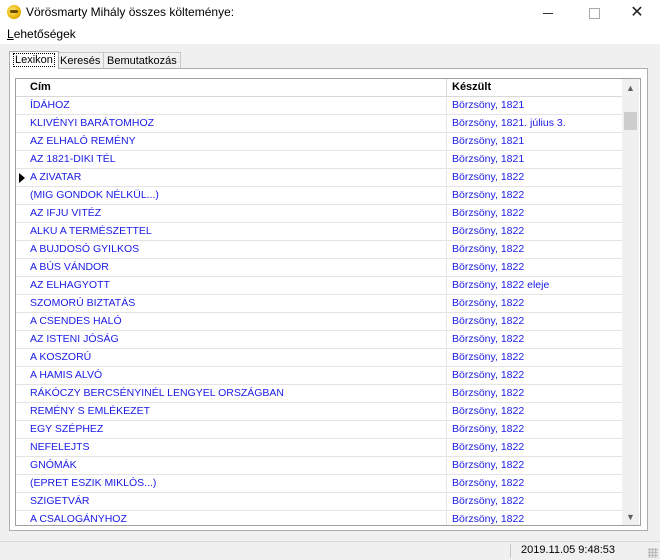  Describe the element at coordinates (60, 501) in the screenshot. I see `cell-cim: SZIGETVÁR` at that location.